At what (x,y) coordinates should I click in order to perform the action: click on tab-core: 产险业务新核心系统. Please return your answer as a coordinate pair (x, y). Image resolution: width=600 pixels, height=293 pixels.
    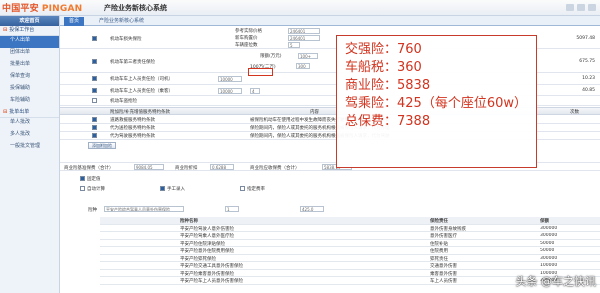
    Looking at the image, I should click on (121, 21).